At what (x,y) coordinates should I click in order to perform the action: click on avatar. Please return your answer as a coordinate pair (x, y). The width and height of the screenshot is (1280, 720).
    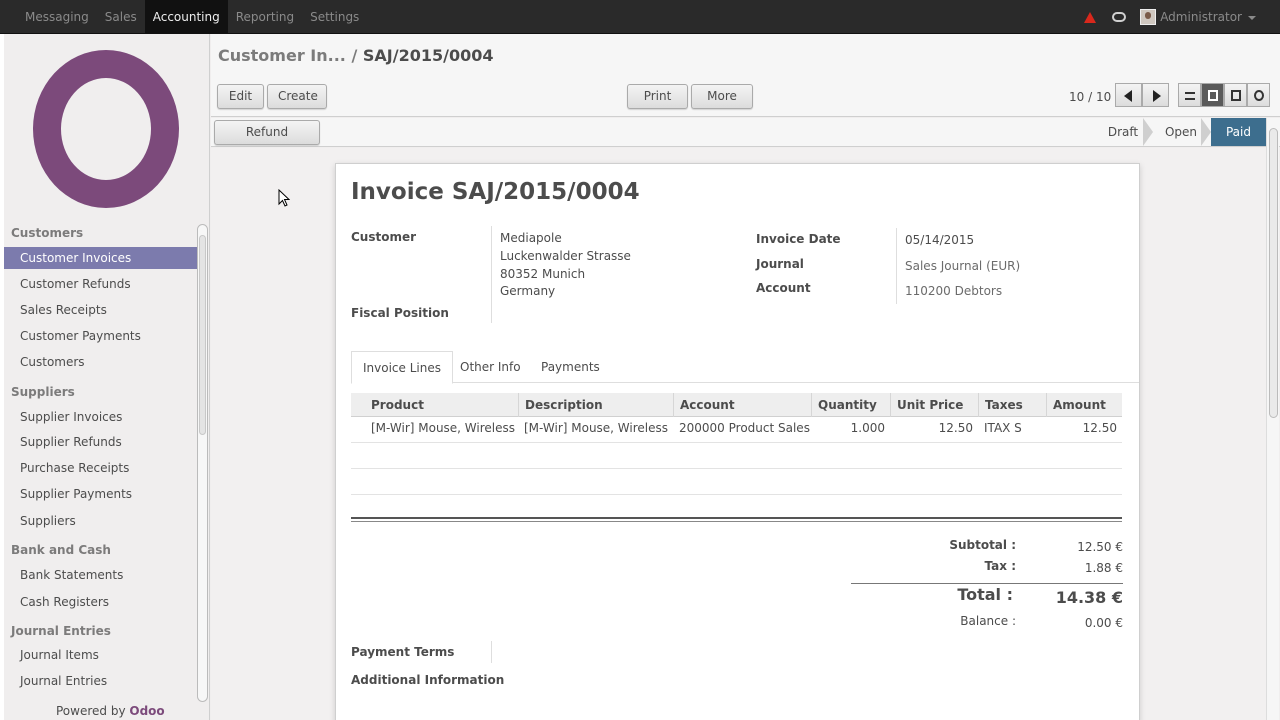
    Looking at the image, I should click on (1148, 17).